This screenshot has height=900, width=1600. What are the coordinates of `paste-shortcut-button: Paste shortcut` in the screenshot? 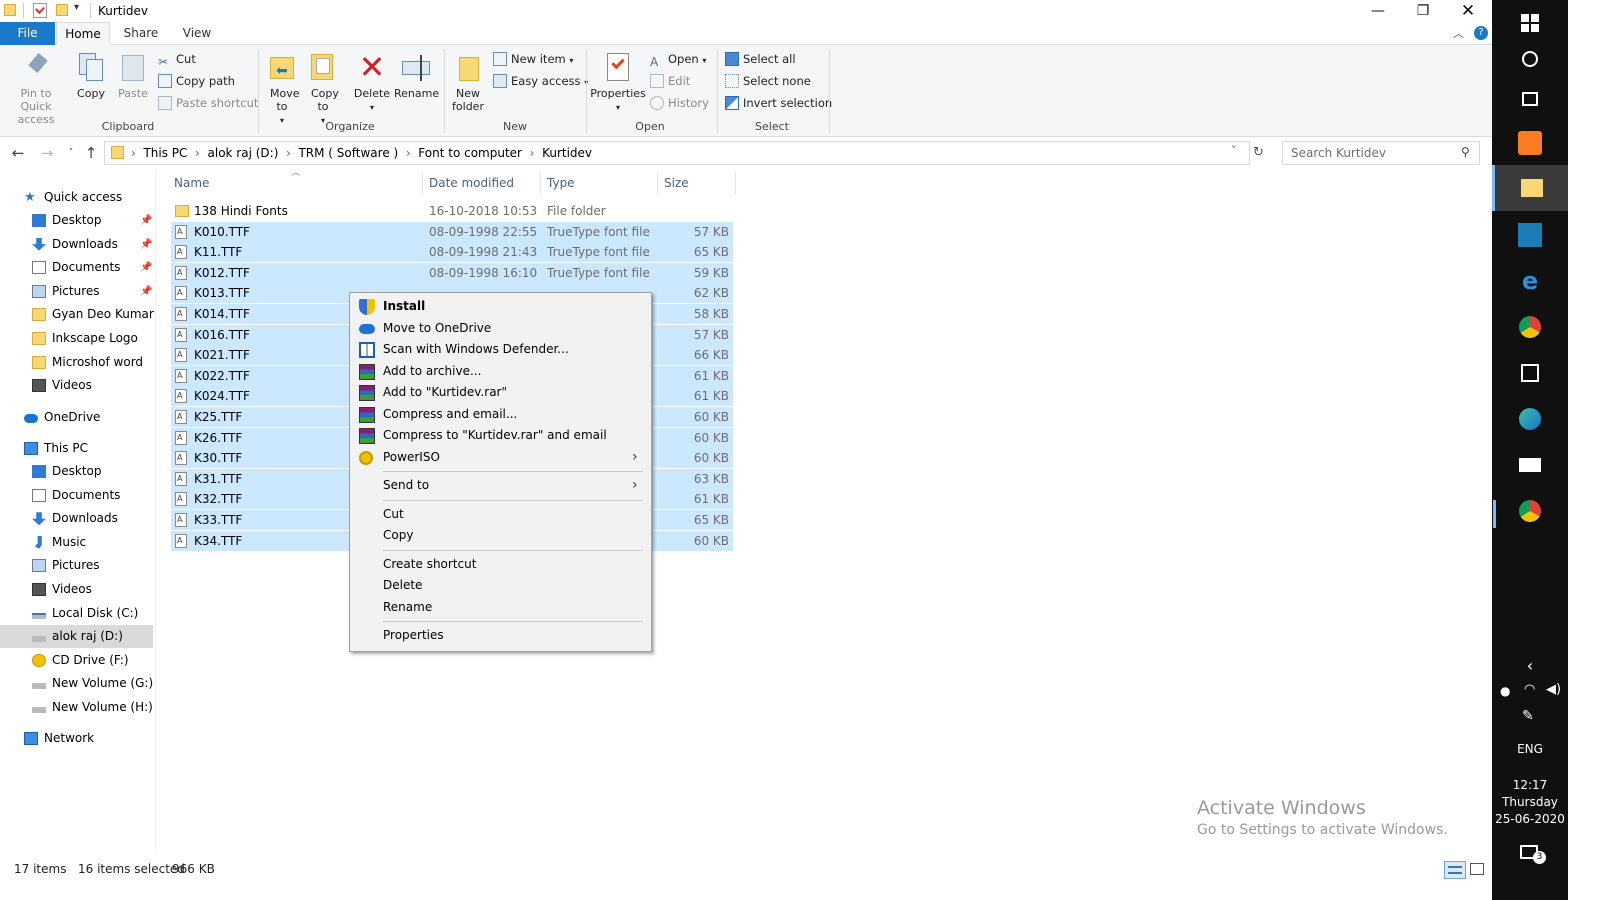 It's located at (208, 103).